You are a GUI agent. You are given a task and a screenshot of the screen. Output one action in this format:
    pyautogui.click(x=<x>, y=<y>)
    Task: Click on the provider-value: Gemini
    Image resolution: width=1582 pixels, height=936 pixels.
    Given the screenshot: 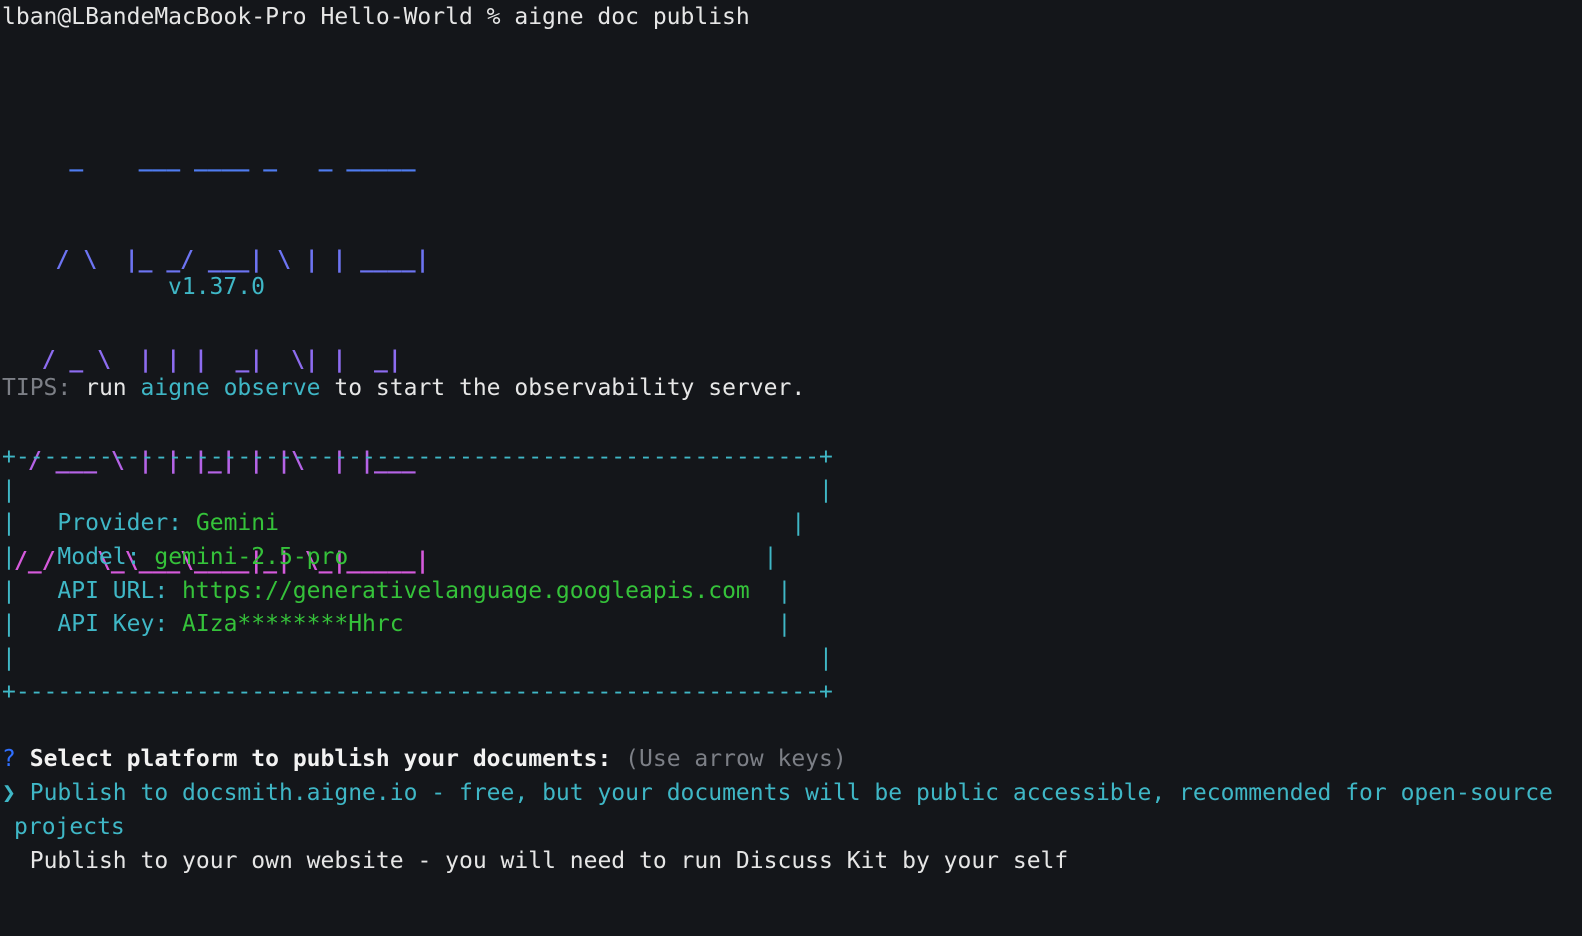 What is the action you would take?
    pyautogui.click(x=237, y=523)
    